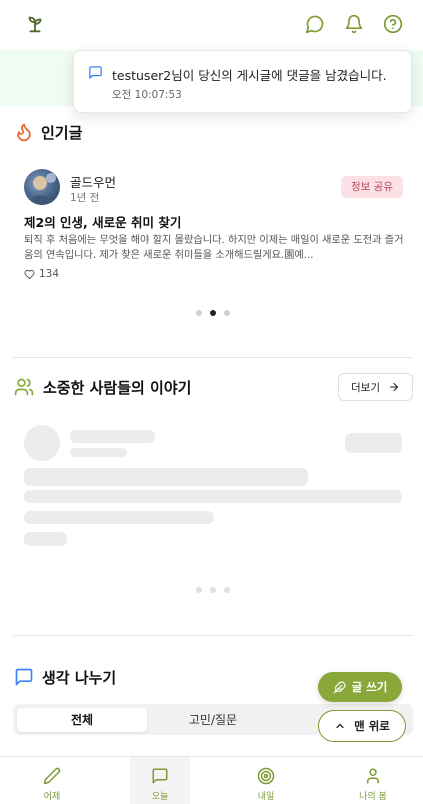  I want to click on heart-icon, so click(29, 274).